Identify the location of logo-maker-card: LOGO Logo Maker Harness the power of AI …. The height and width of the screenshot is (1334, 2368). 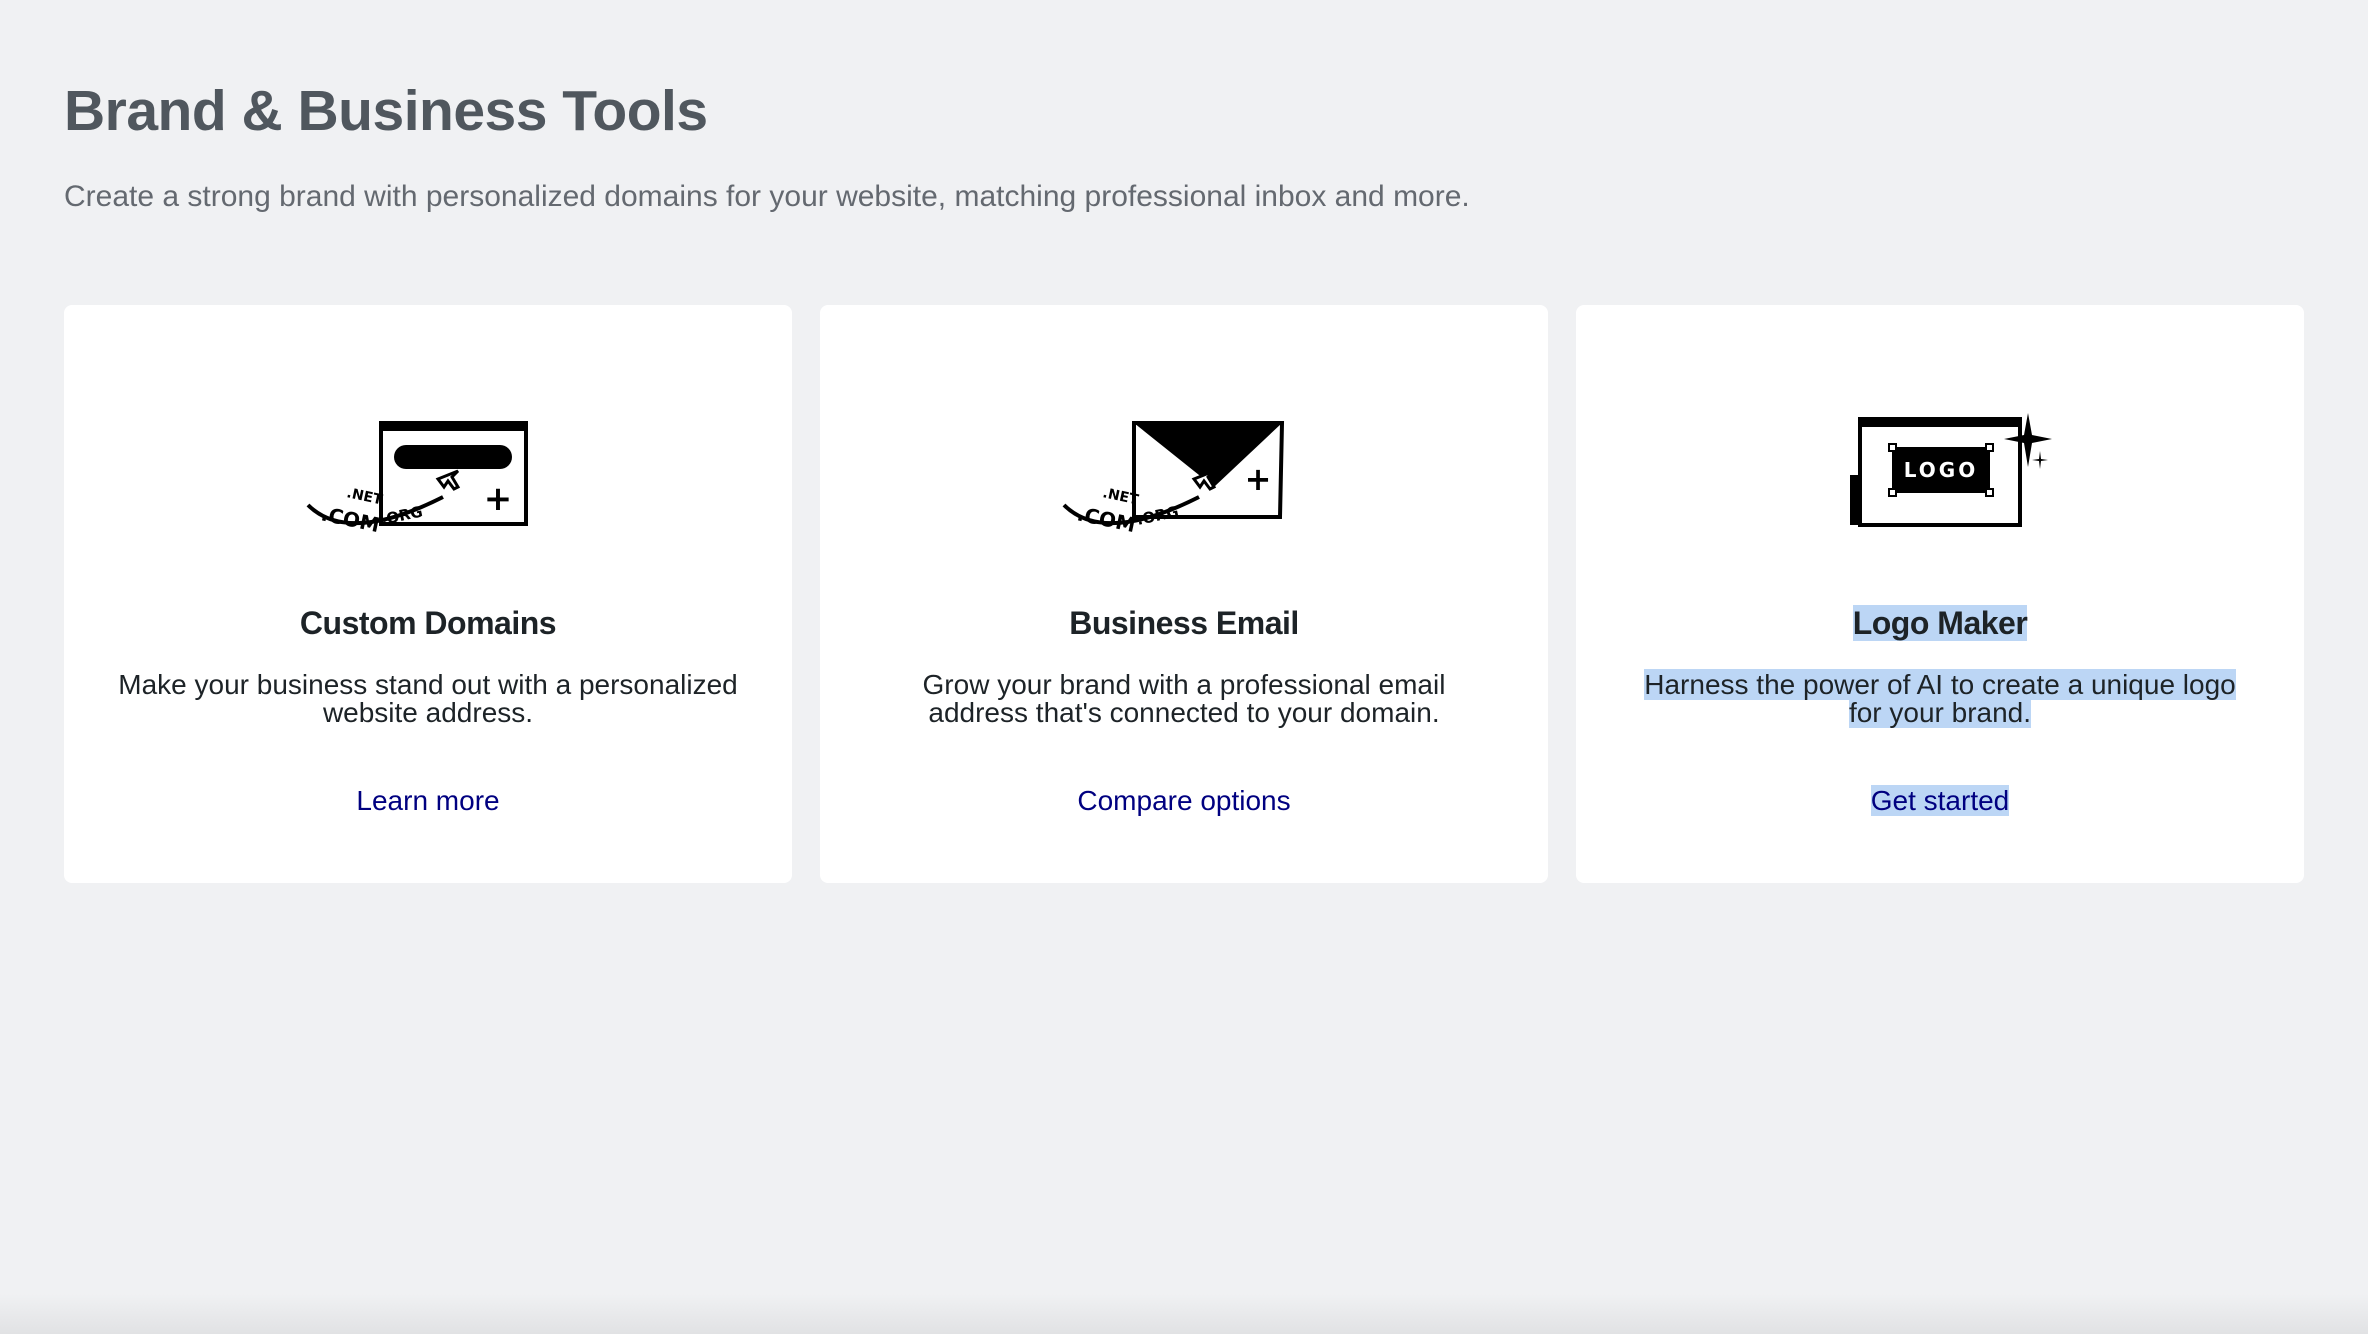
(1940, 594).